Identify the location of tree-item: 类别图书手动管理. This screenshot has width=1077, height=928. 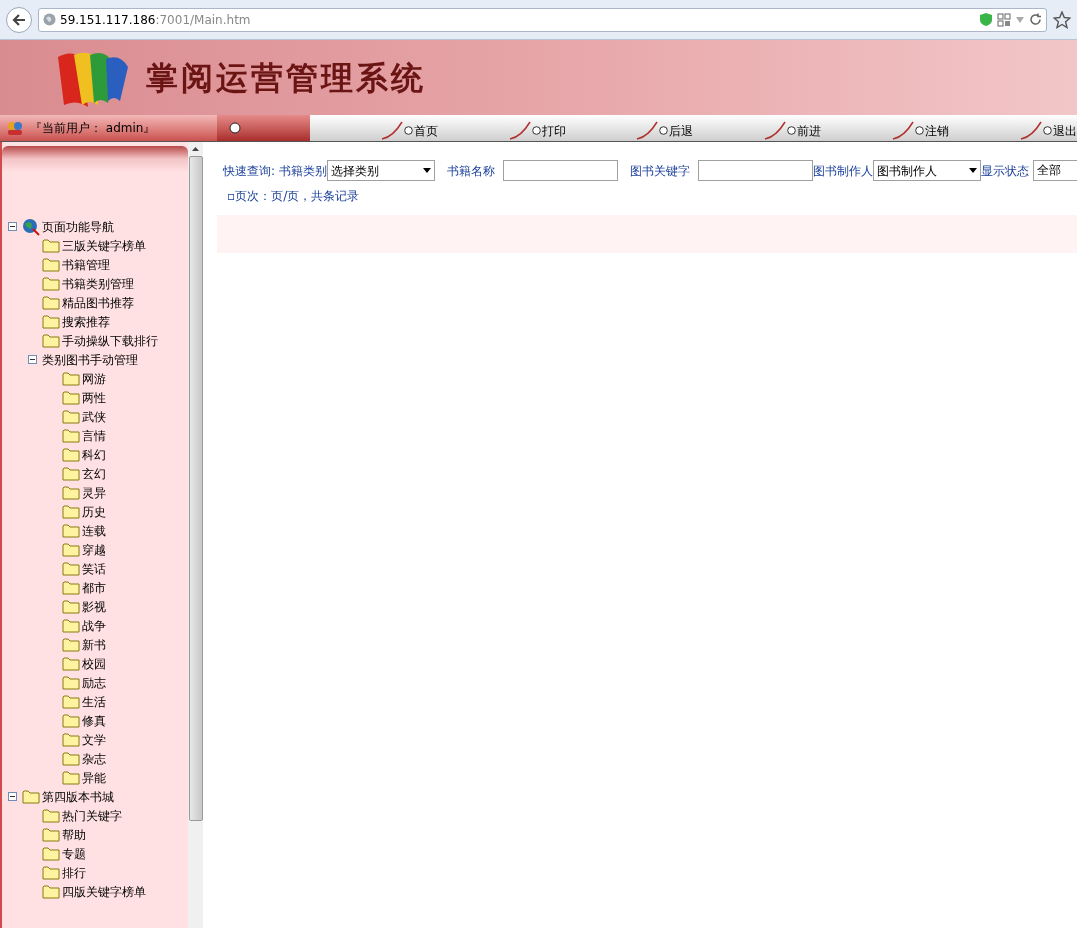
(90, 359).